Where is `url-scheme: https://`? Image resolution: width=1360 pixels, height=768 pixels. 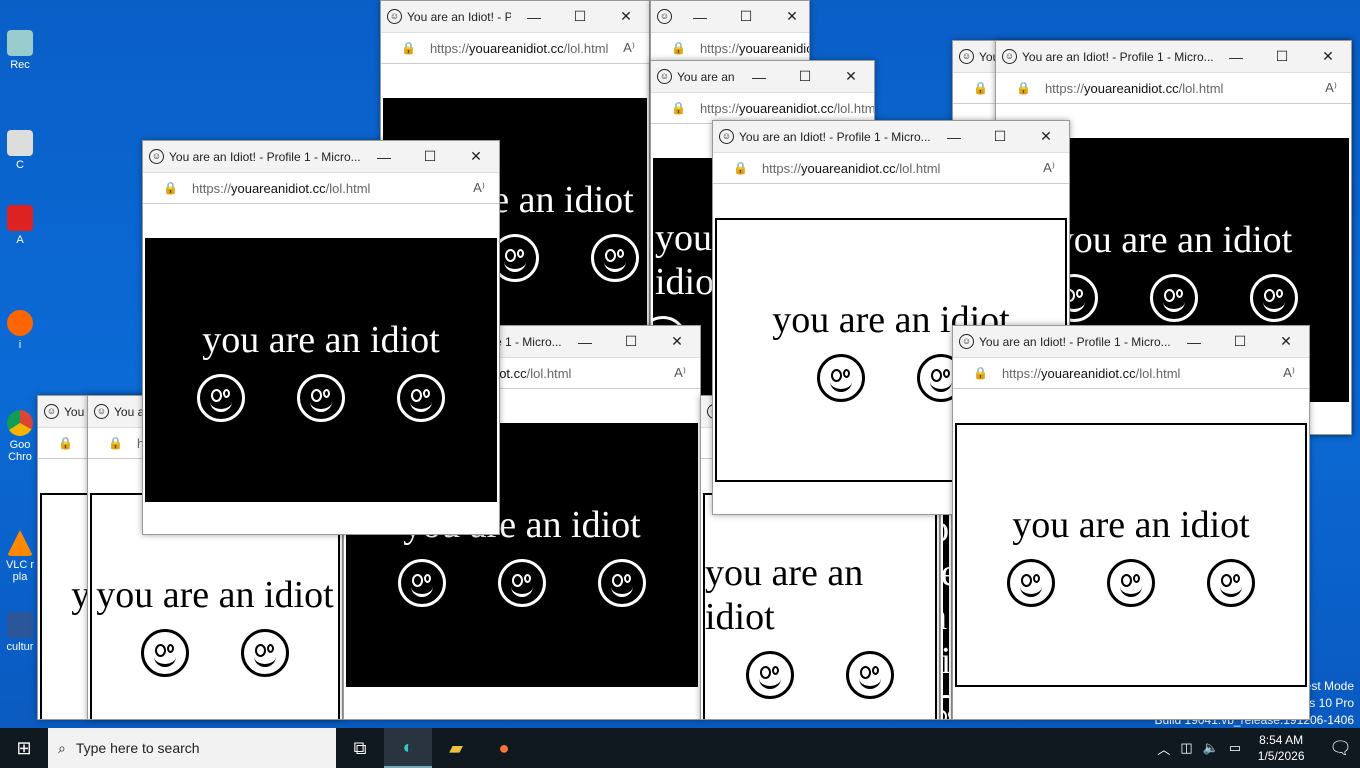 url-scheme: https:// is located at coordinates (1064, 88).